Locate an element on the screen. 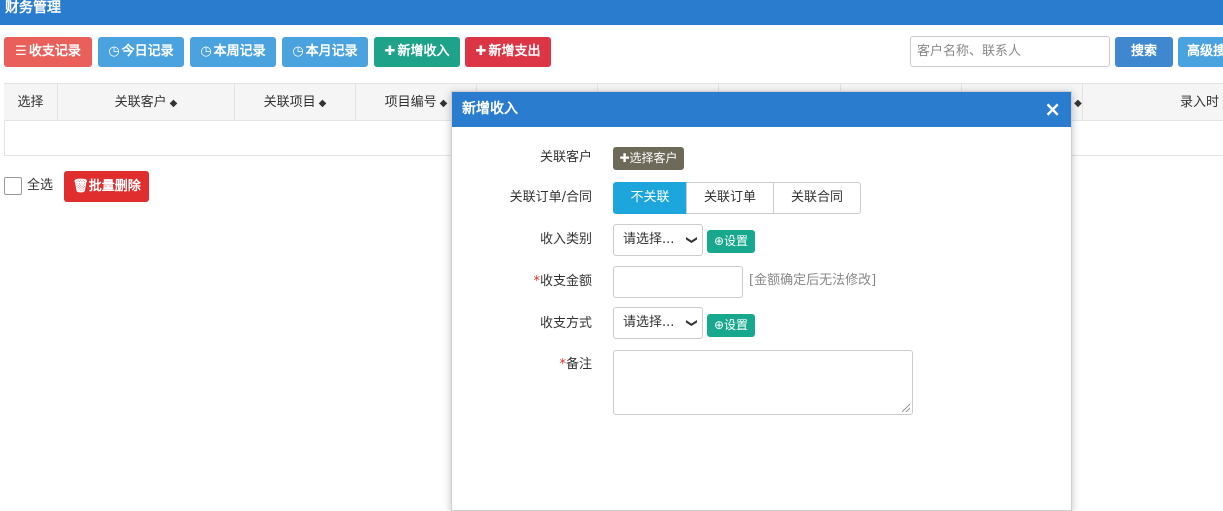  payment-method-label: 收支方式 is located at coordinates (565, 323).